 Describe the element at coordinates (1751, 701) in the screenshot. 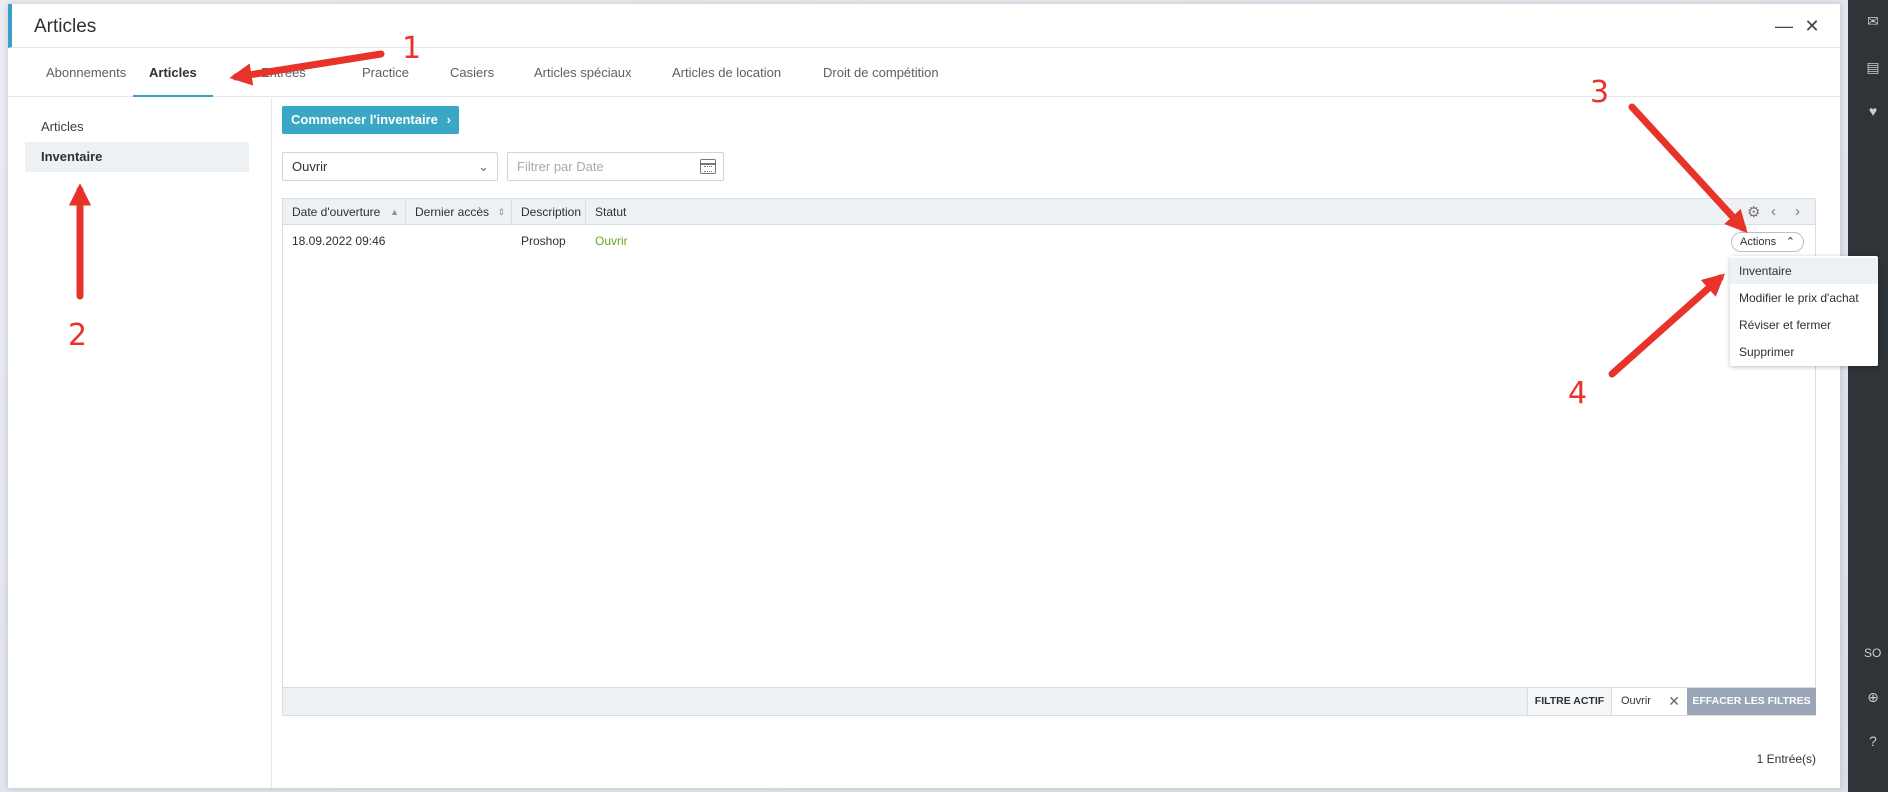

I see `clear-filters-button: EFFACER LES FILTRES` at that location.